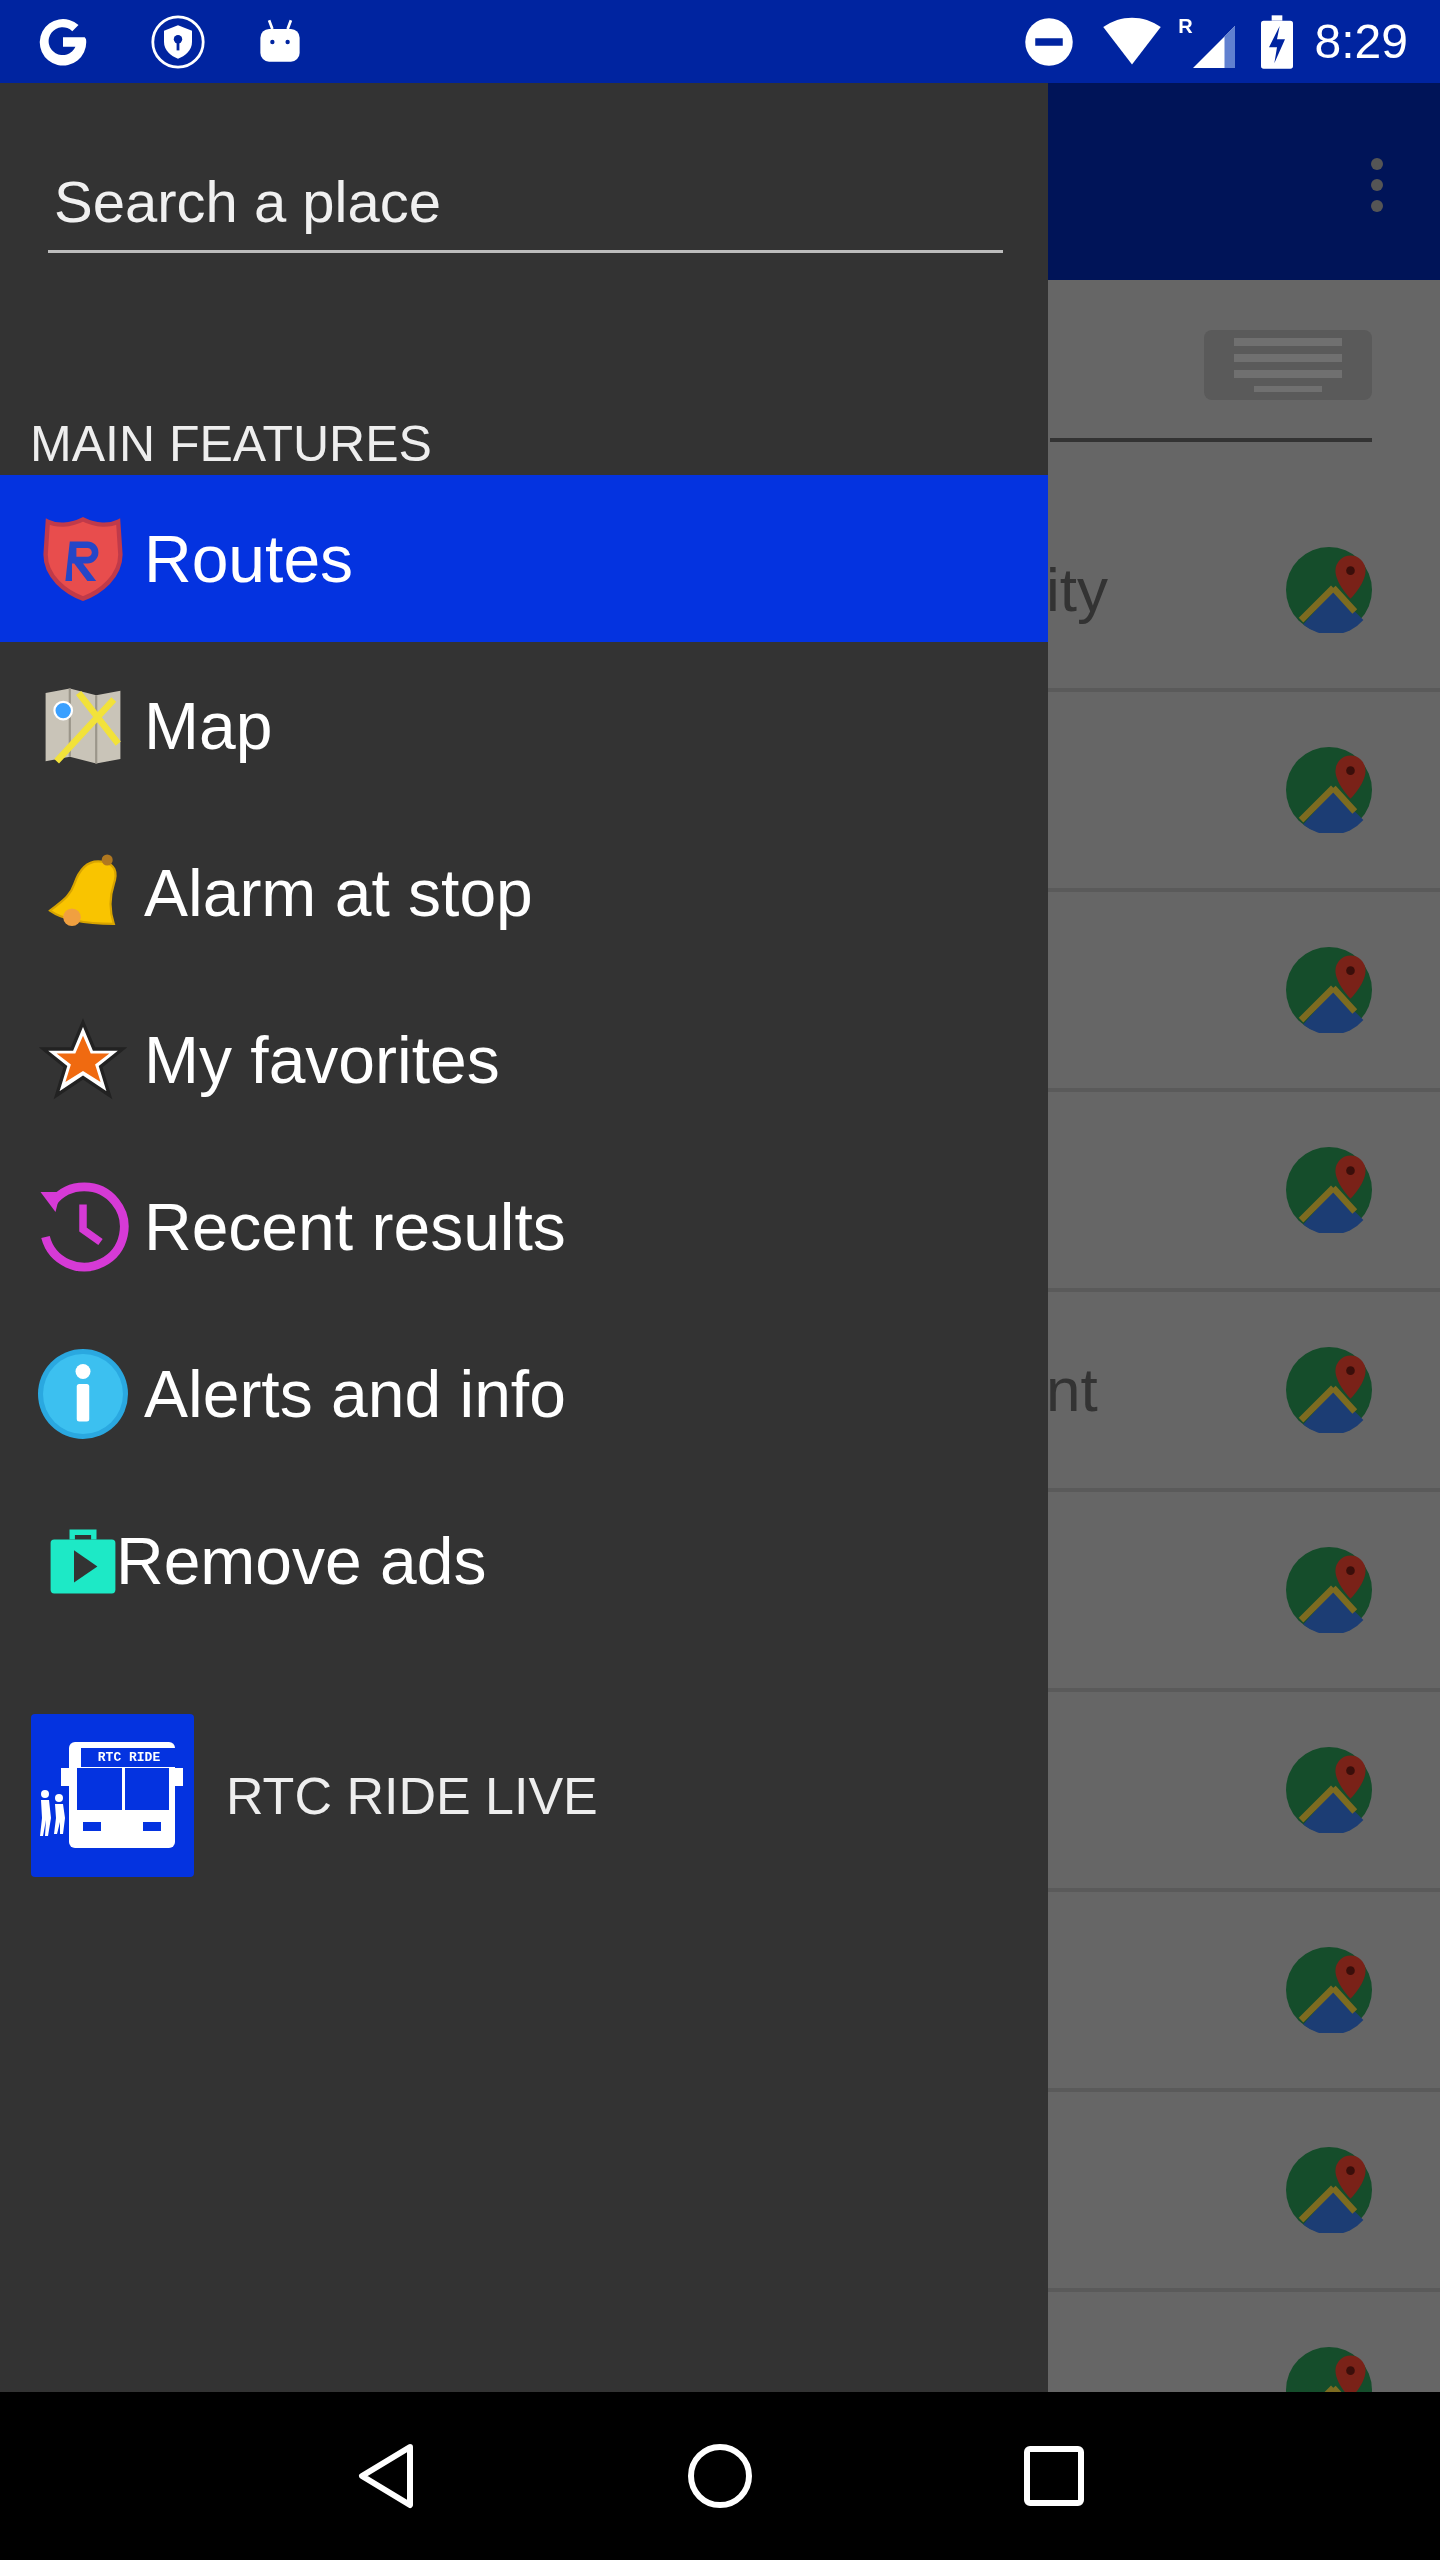 This screenshot has width=1440, height=2560. I want to click on menu-item-label: Routes, so click(249, 558).